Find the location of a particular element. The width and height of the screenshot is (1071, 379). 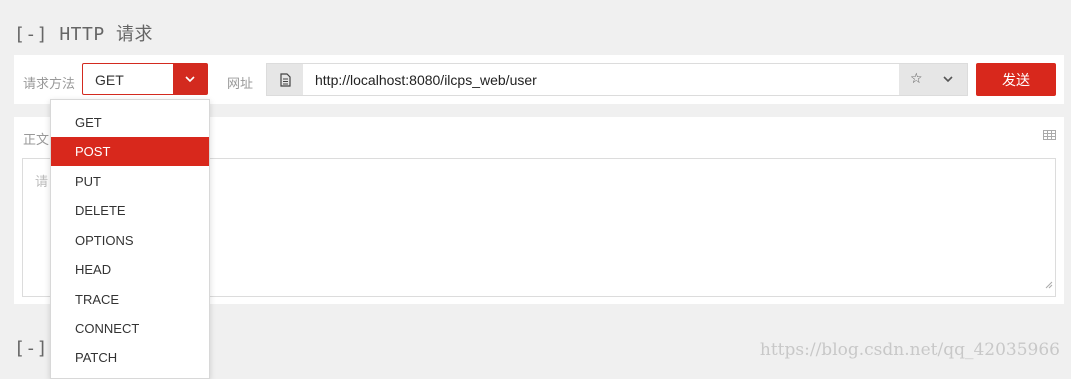

resize-icon is located at coordinates (1049, 285).